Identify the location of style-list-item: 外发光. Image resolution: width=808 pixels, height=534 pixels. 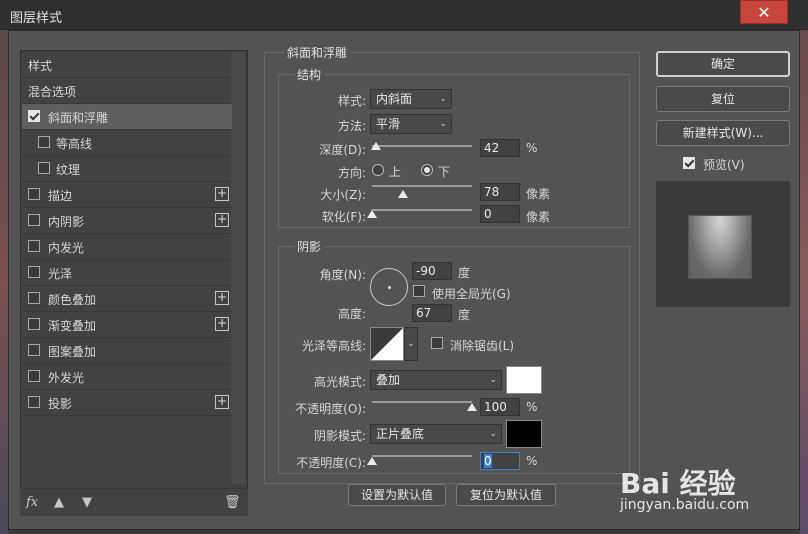
(127, 377).